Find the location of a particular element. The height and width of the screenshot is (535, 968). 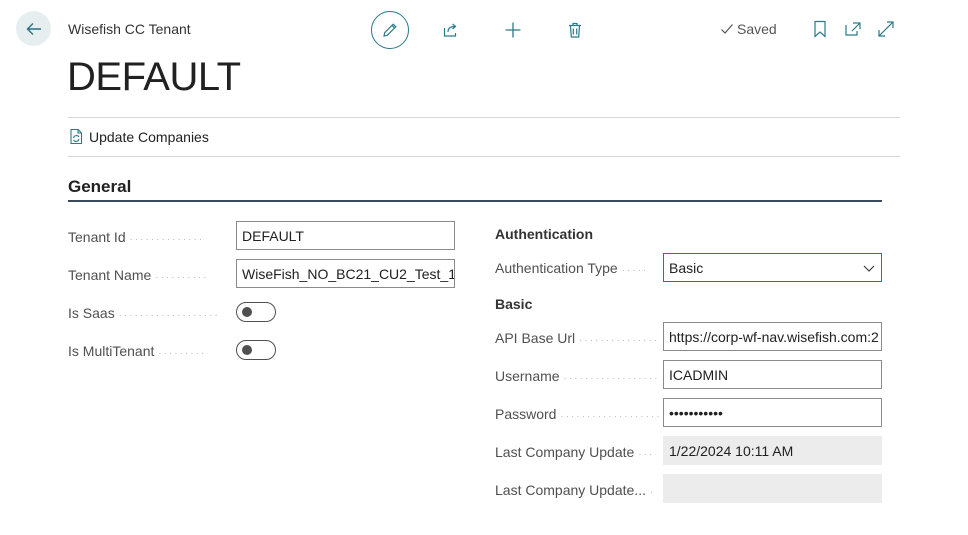

add-icon is located at coordinates (513, 30).